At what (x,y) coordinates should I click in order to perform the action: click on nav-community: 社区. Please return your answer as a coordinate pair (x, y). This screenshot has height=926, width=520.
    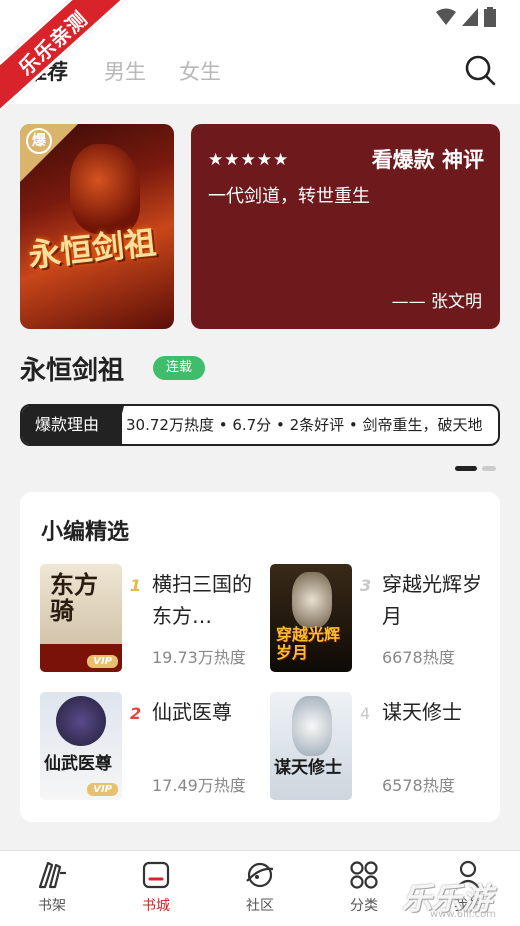
    Looking at the image, I should click on (260, 887).